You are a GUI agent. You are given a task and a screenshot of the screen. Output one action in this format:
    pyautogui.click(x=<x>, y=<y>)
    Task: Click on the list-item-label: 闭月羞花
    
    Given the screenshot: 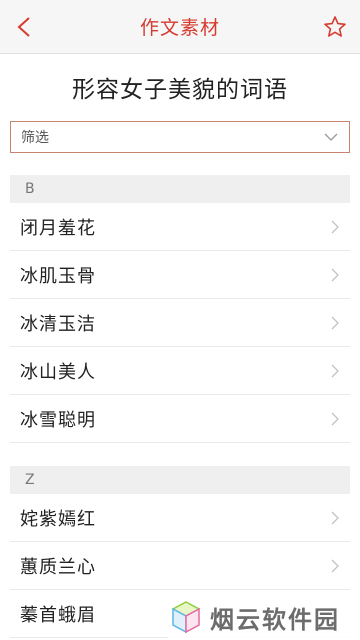 What is the action you would take?
    pyautogui.click(x=58, y=228)
    